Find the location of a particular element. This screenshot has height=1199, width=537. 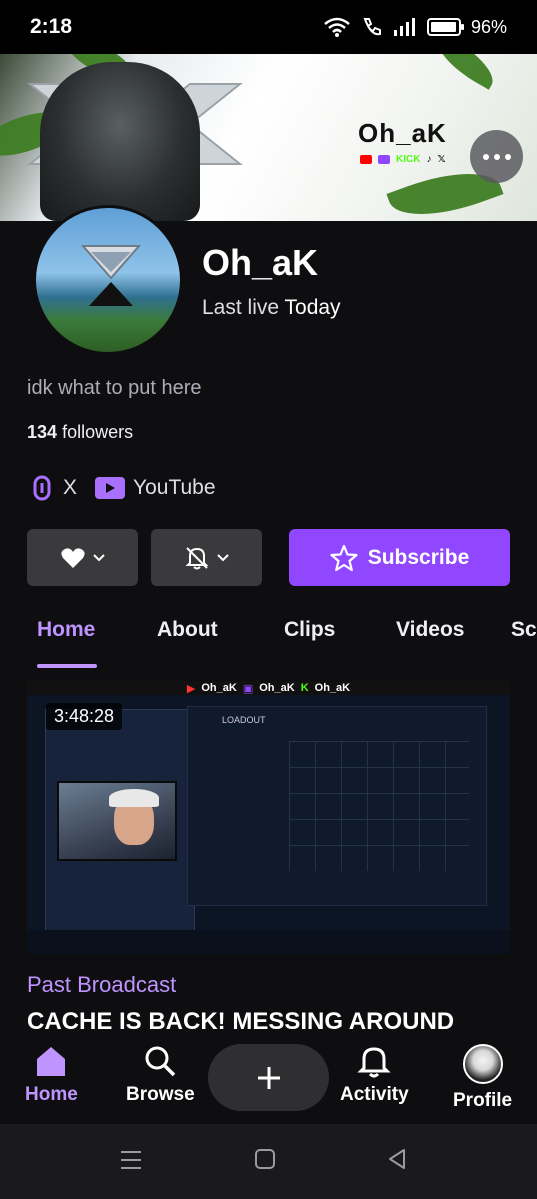

home-system-icon is located at coordinates (265, 1159).